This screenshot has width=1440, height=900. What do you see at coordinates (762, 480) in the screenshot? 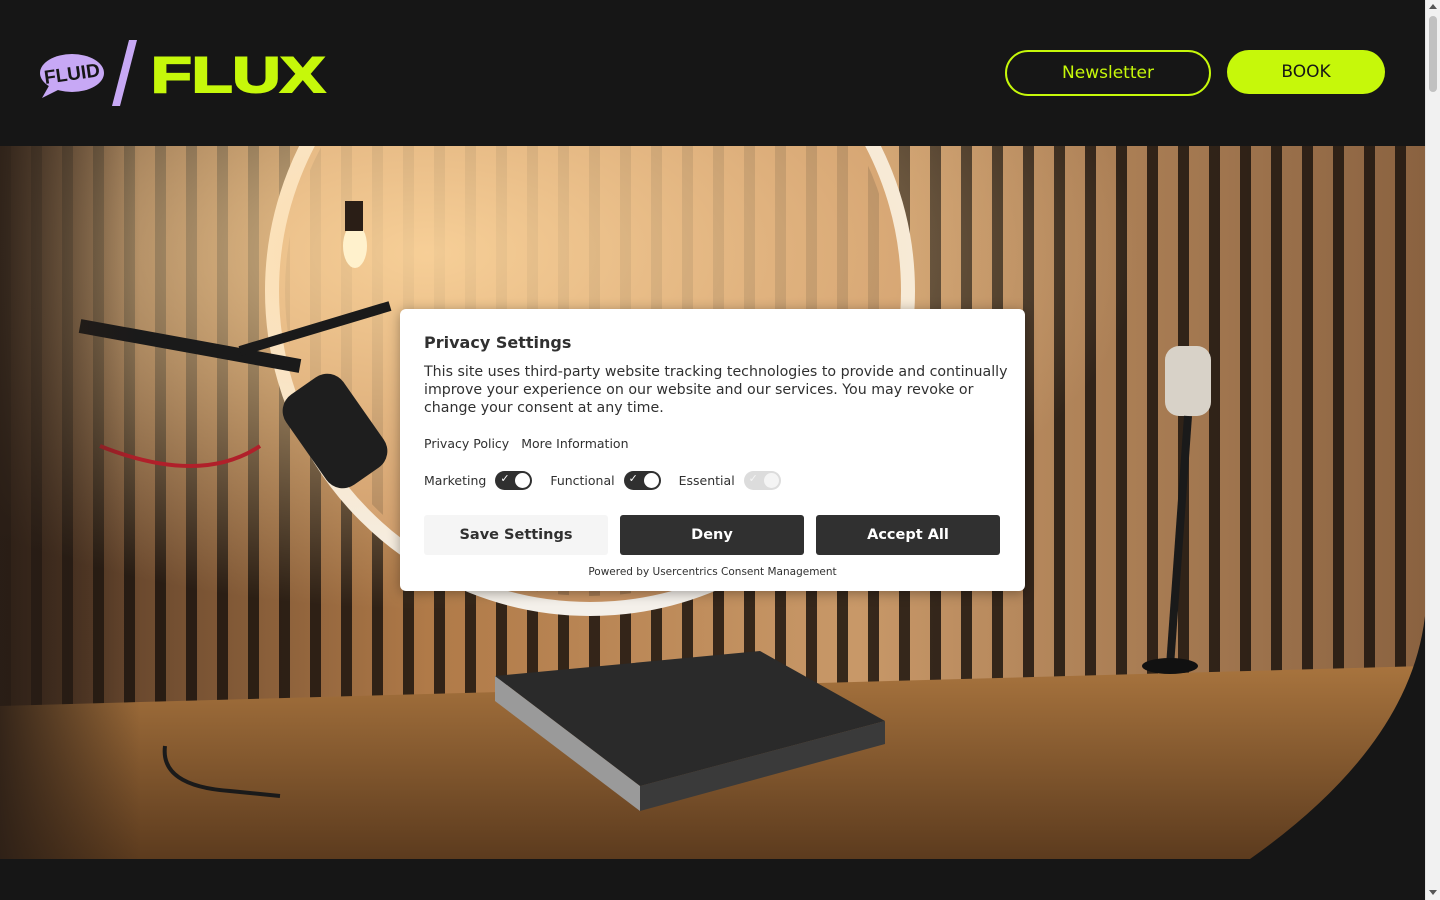
I see `essential-toggle: ✓` at bounding box center [762, 480].